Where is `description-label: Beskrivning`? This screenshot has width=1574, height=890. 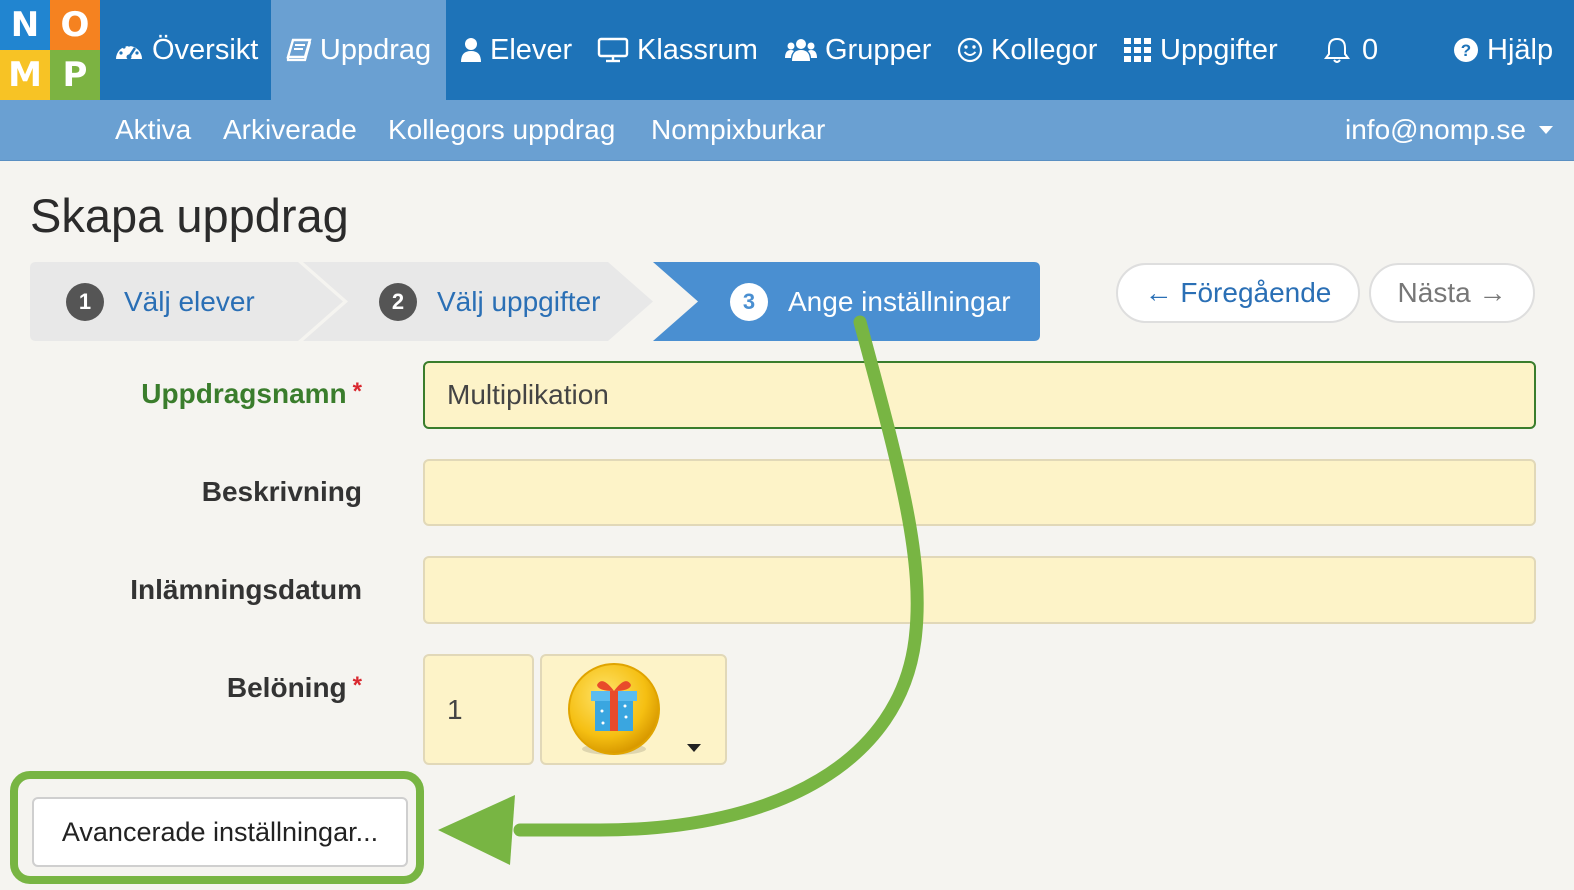 description-label: Beskrivning is located at coordinates (281, 491).